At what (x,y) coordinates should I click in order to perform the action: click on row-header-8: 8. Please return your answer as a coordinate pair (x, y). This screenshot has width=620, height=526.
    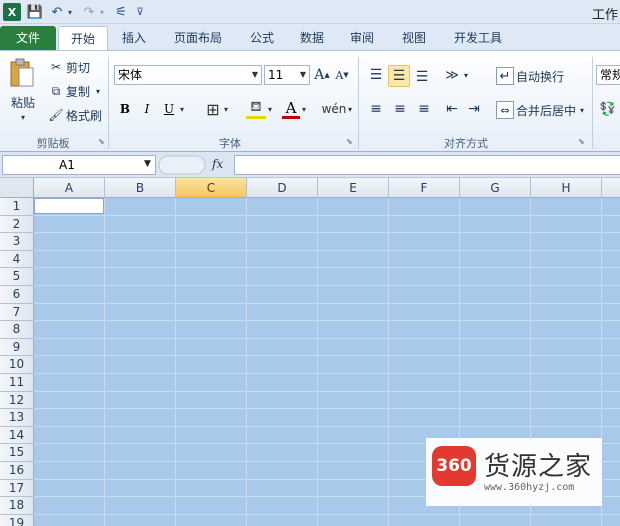
    Looking at the image, I should click on (17, 330).